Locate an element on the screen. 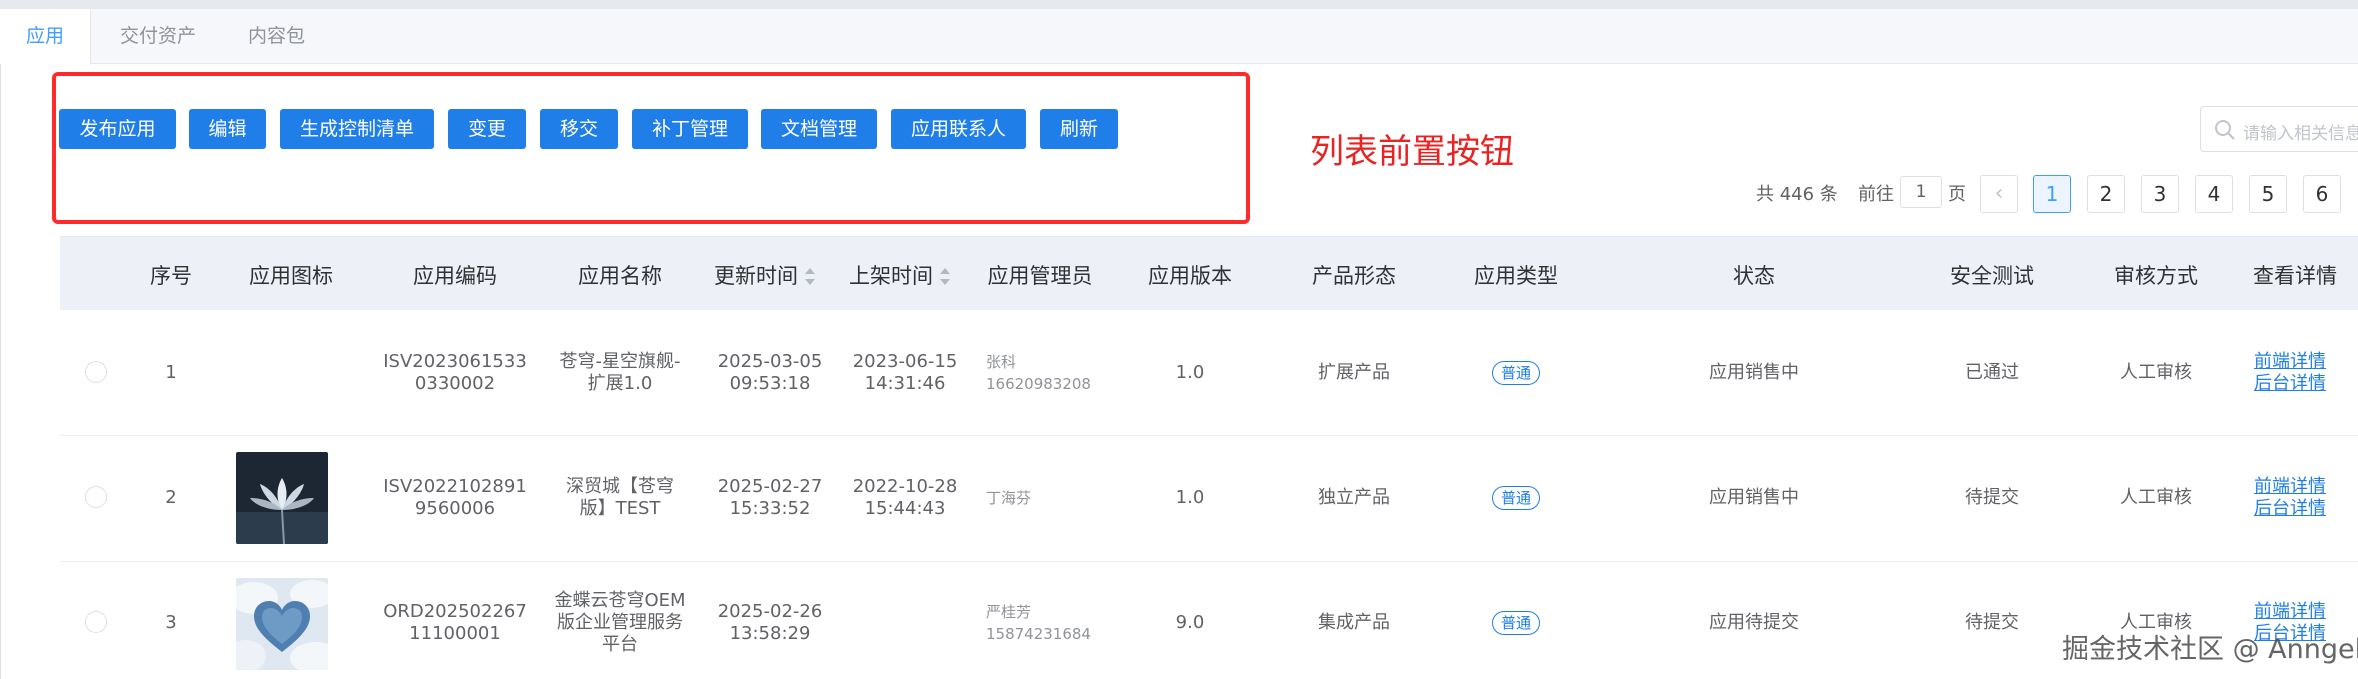  page-6: 6 is located at coordinates (2322, 194).